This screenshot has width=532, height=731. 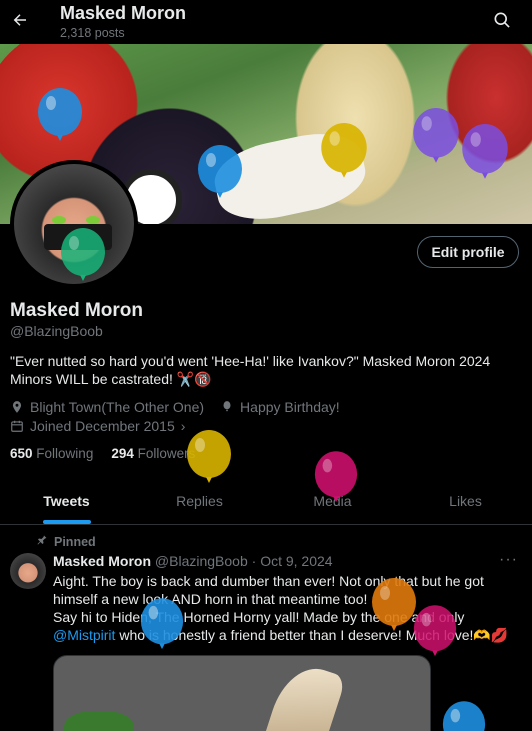 I want to click on tweet-author: Masked Moron, so click(x=102, y=561).